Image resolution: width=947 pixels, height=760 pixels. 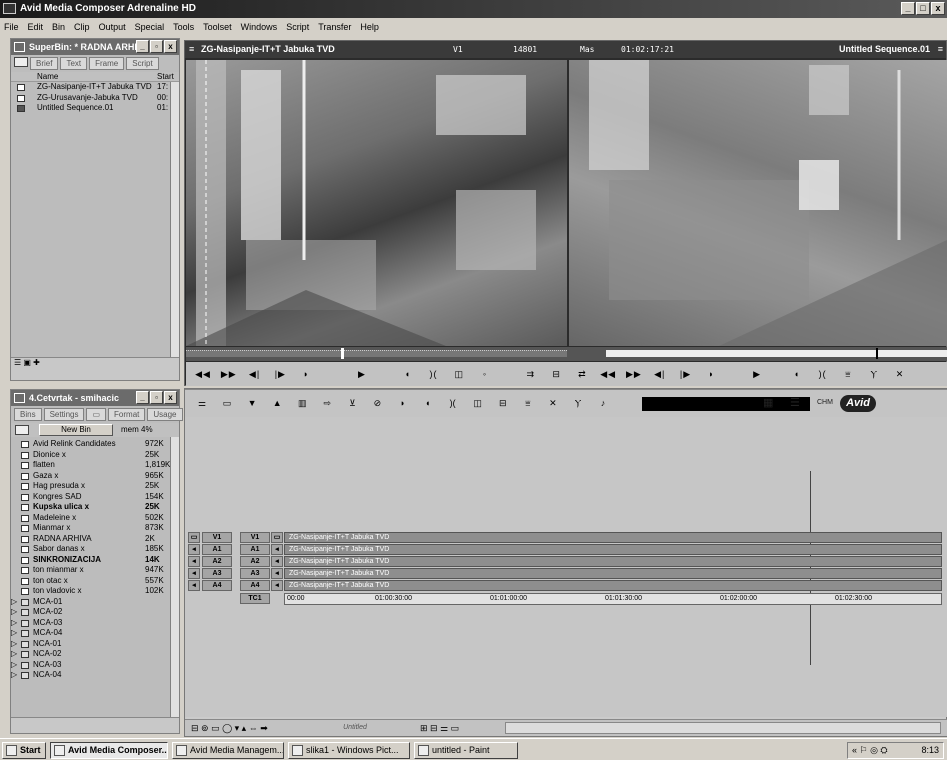 What do you see at coordinates (95, 497) in the screenshot?
I see `list-item: Kongres SAD 154K` at bounding box center [95, 497].